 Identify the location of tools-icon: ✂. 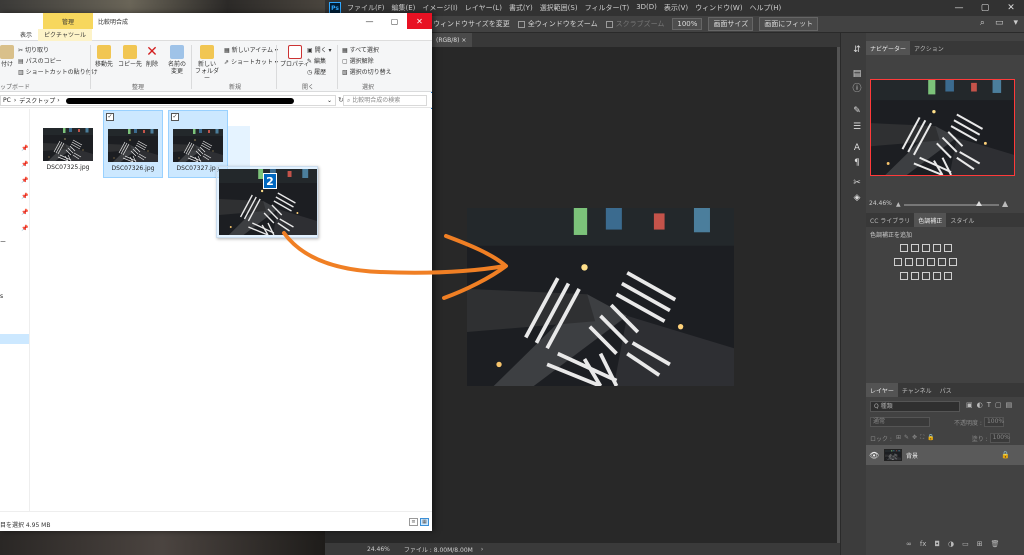
(857, 183).